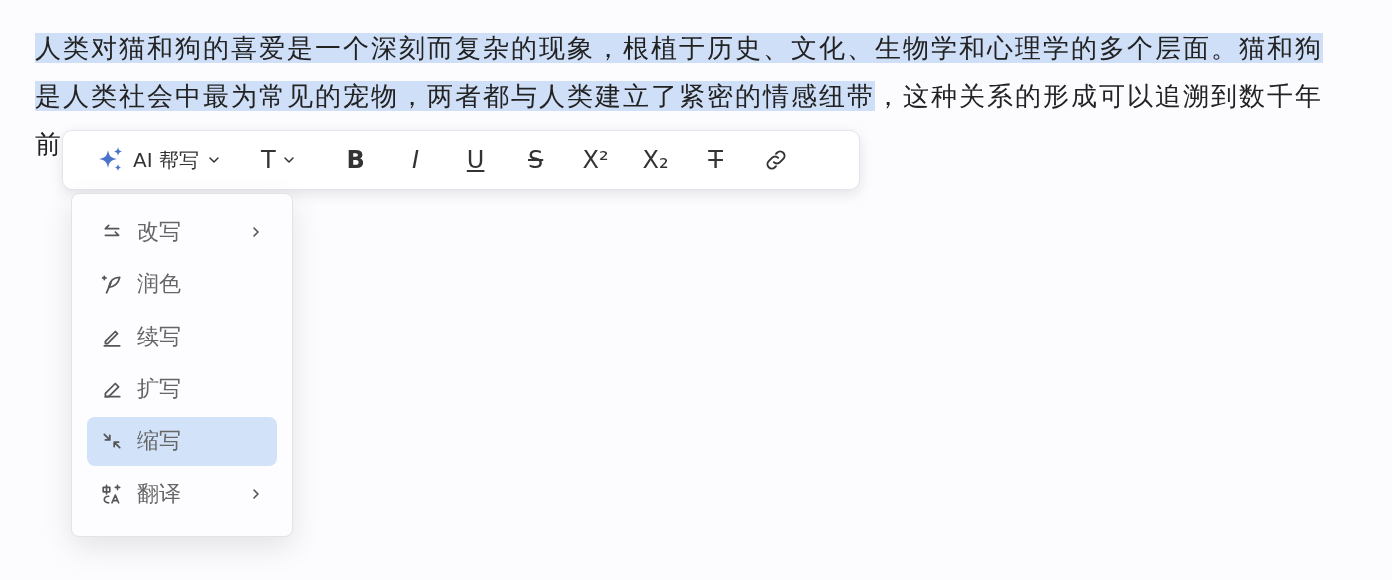 This screenshot has height=580, width=1392. What do you see at coordinates (182, 441) in the screenshot?
I see `menu-item: 缩写` at bounding box center [182, 441].